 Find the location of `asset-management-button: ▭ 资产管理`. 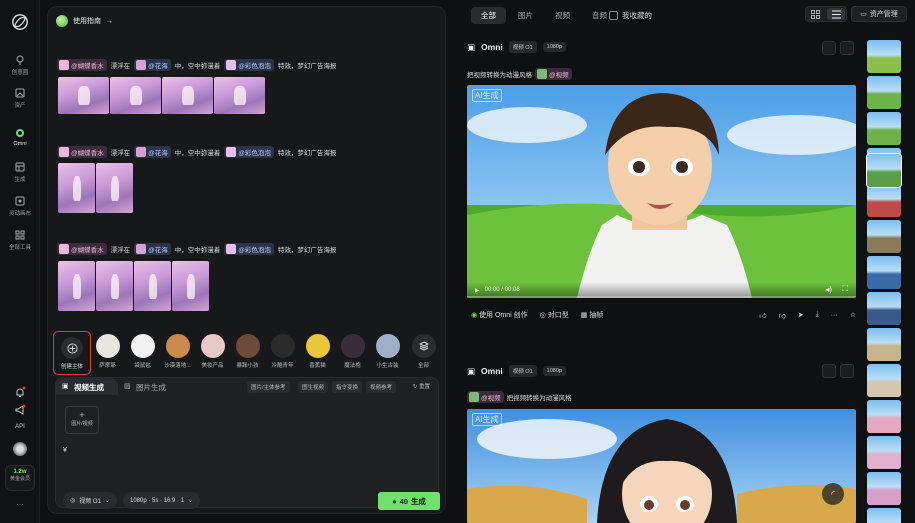

asset-management-button: ▭ 资产管理 is located at coordinates (879, 14).